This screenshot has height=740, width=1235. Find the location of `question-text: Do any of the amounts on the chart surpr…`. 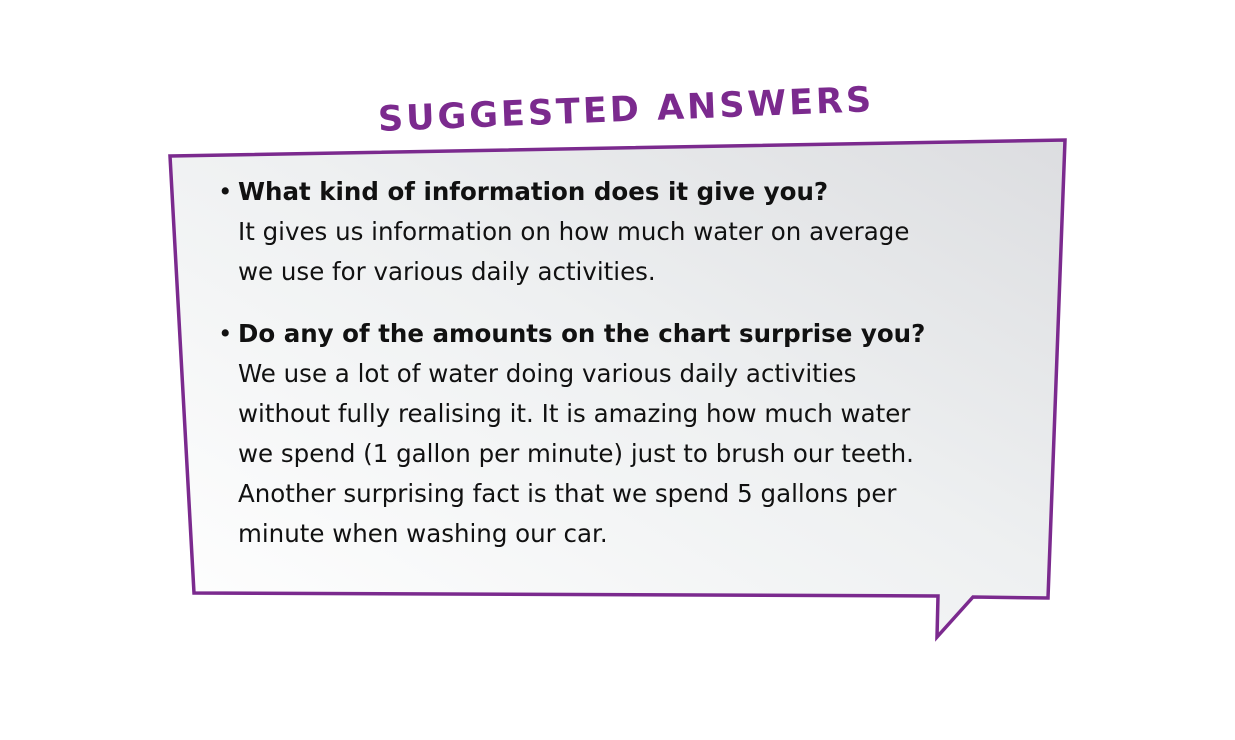

question-text: Do any of the amounts on the chart surpr… is located at coordinates (582, 333).